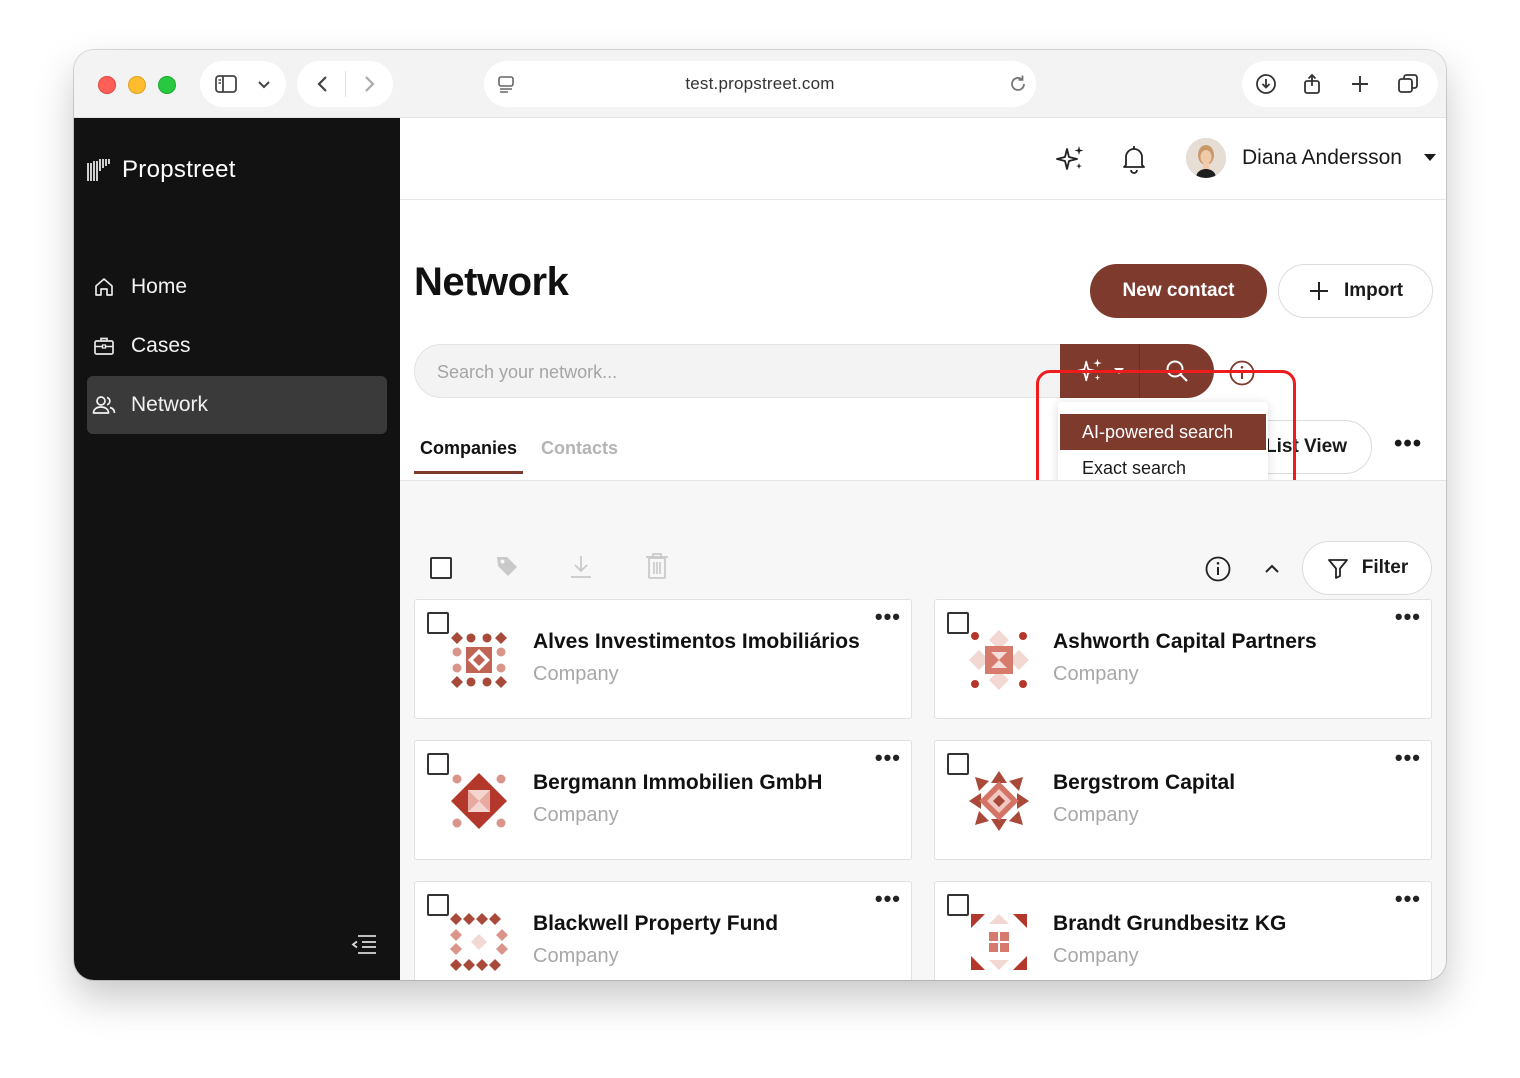 This screenshot has height=1078, width=1520. I want to click on sidebar-icon, so click(226, 84).